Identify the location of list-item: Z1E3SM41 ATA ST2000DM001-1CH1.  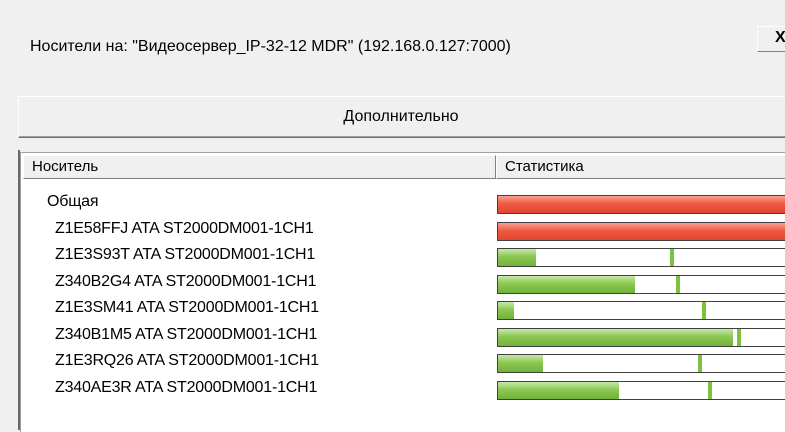
(403, 310).